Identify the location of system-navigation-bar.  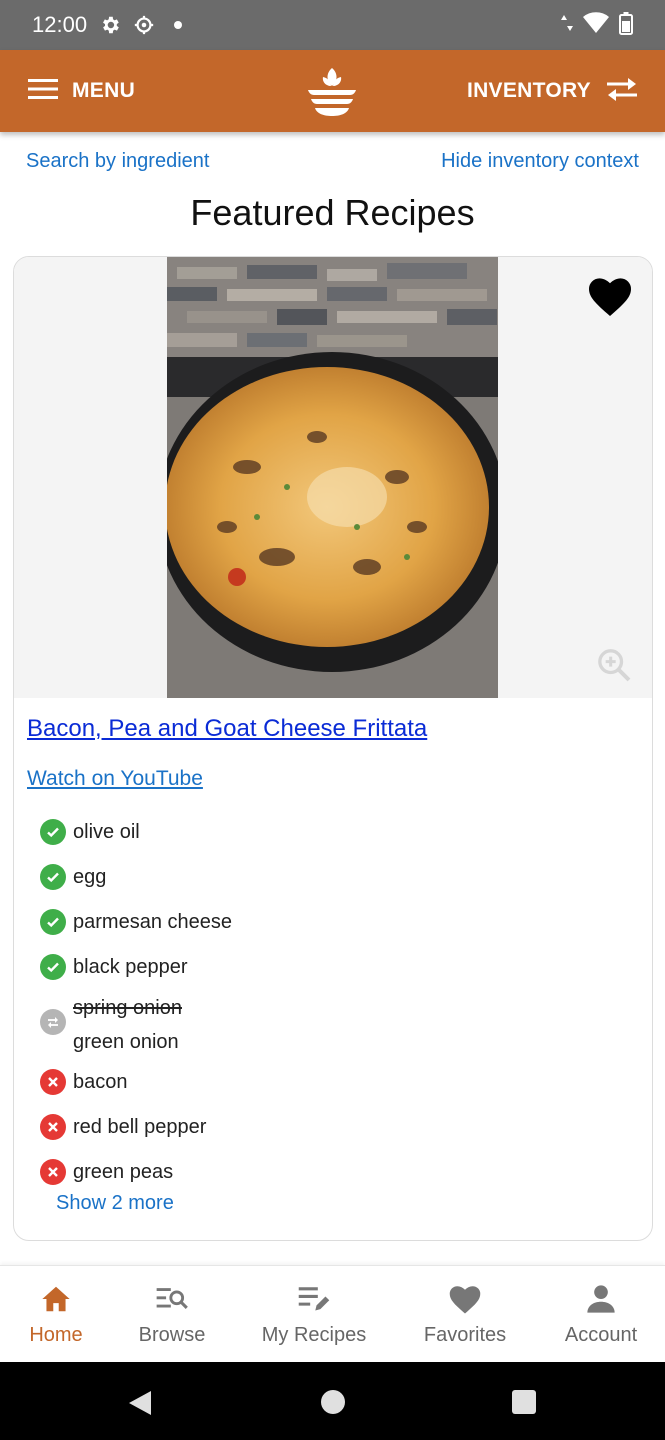
(332, 1401).